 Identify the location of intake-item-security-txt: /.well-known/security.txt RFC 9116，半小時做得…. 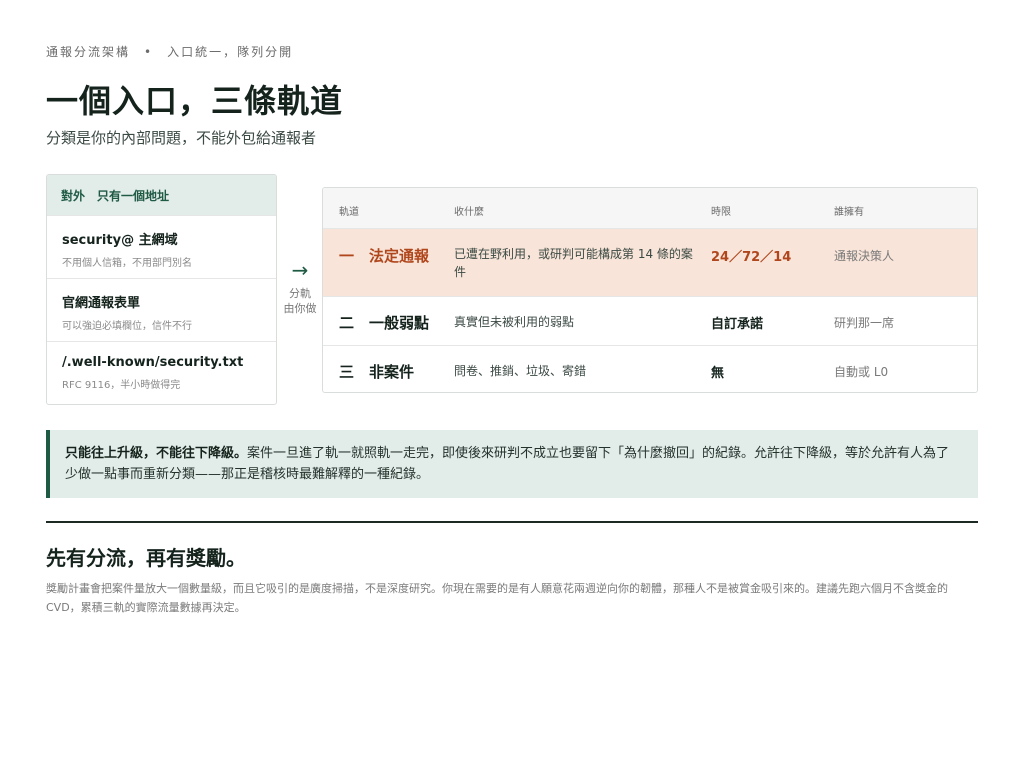
(161, 372).